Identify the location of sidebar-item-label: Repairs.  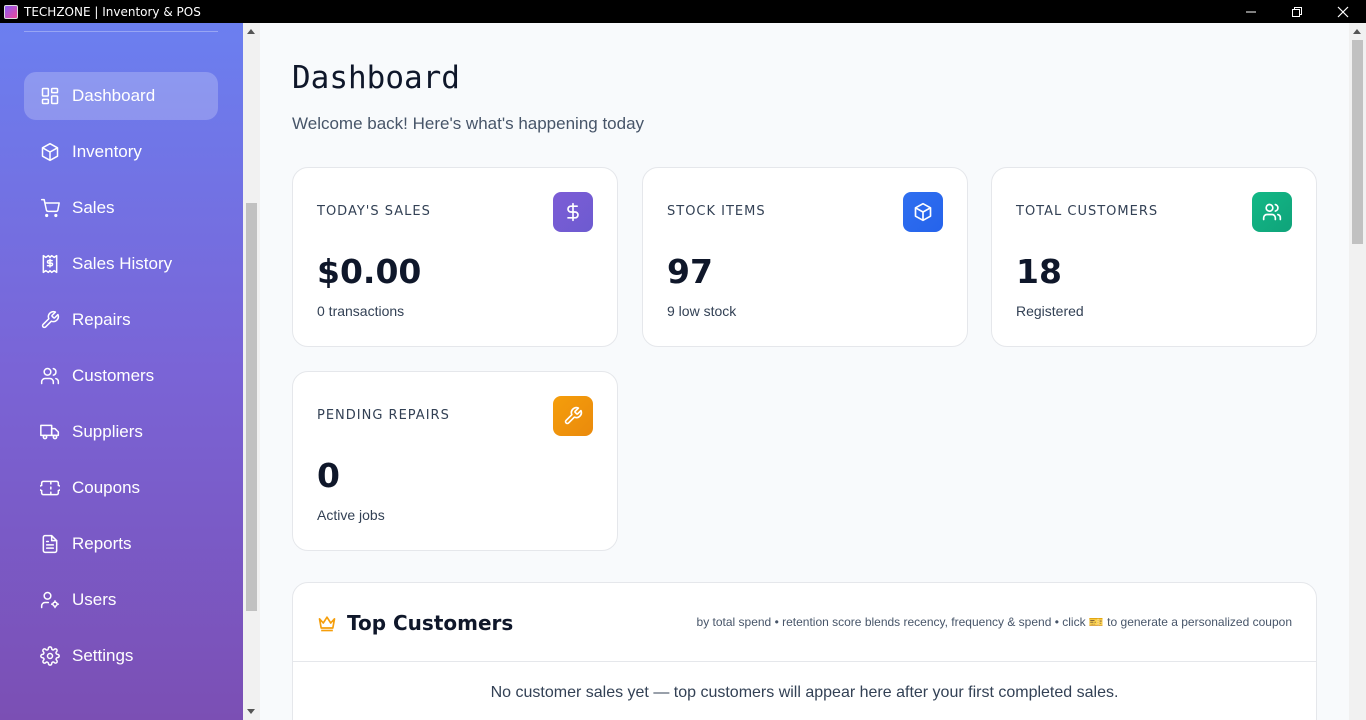
(101, 319).